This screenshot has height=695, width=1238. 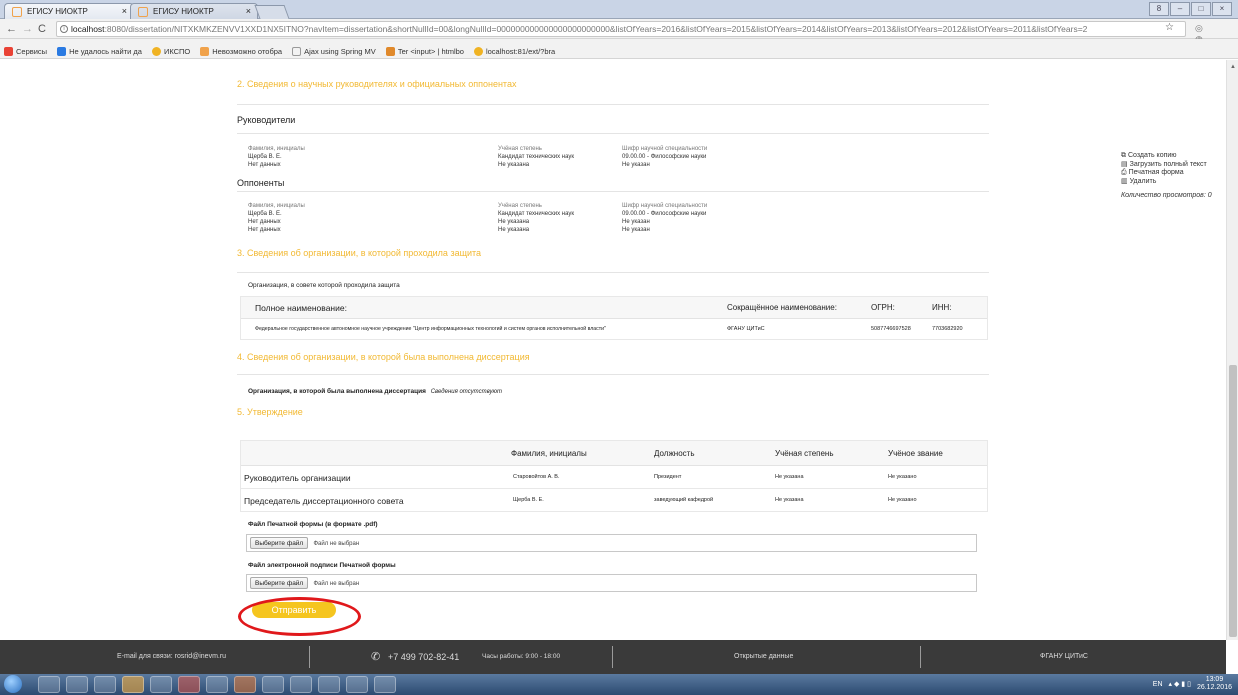 What do you see at coordinates (13, 684) in the screenshot?
I see `start-button-icon` at bounding box center [13, 684].